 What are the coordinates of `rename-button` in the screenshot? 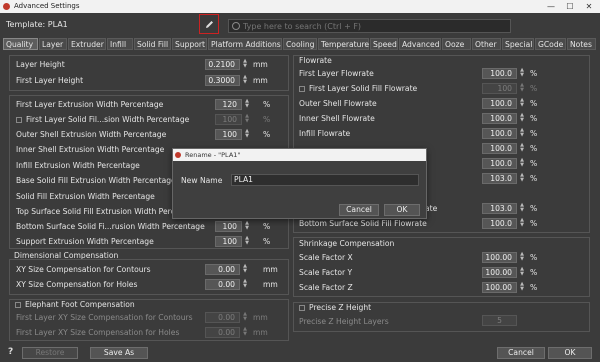 It's located at (209, 24).